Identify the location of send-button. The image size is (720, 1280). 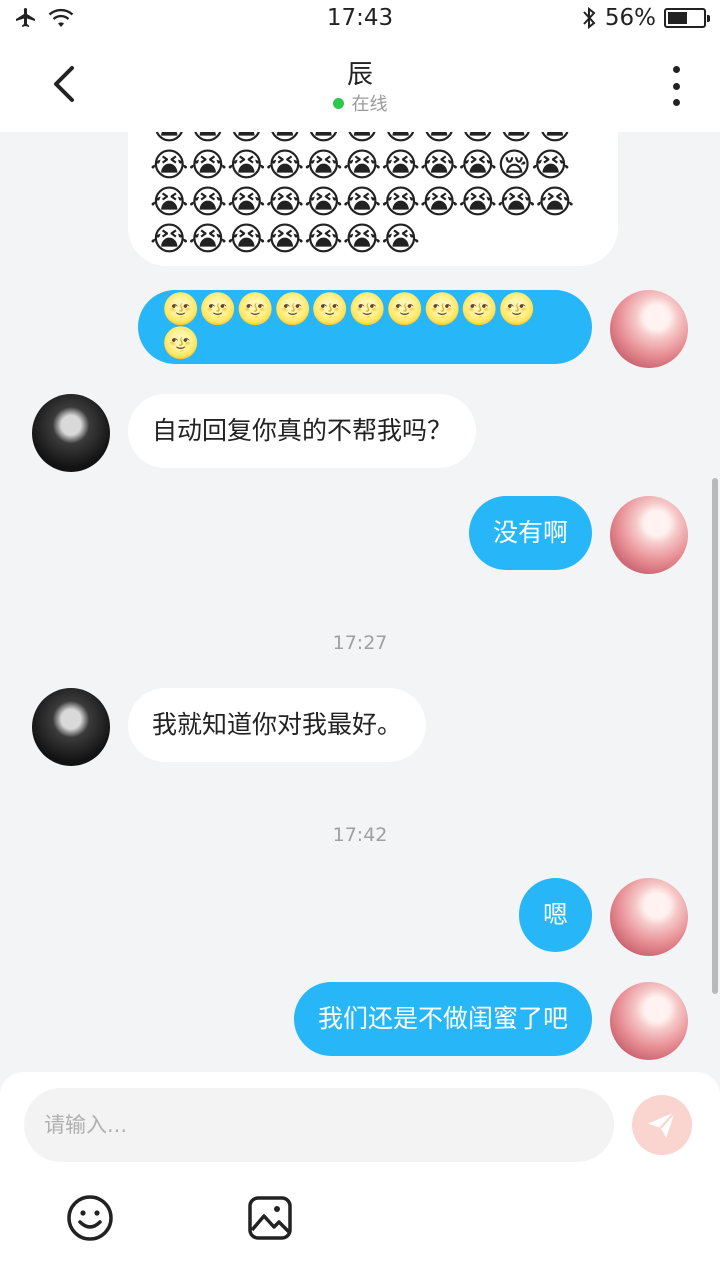
(662, 1125).